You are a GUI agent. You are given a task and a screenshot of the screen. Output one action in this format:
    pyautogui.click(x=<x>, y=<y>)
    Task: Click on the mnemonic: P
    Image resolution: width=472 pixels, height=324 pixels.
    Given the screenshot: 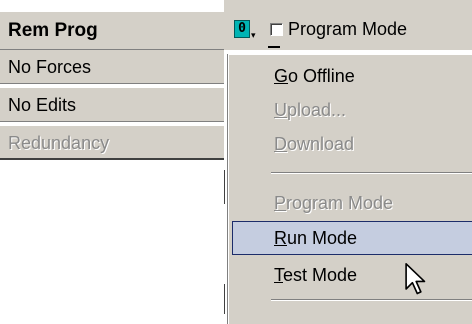 What is the action you would take?
    pyautogui.click(x=280, y=203)
    